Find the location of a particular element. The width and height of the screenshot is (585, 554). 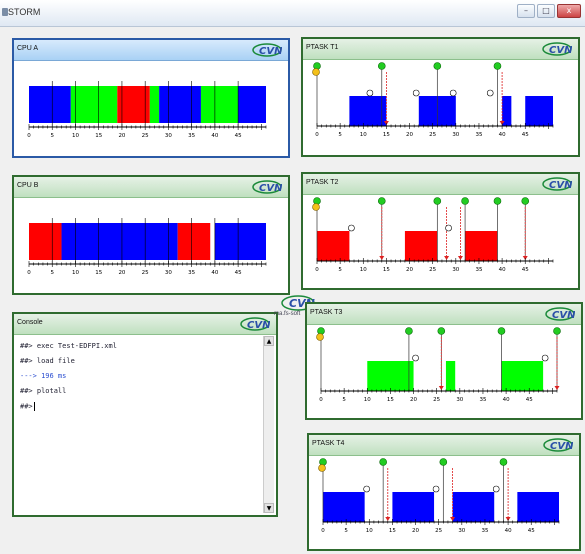

console-scrollbar: ▲ ▼ is located at coordinates (268, 424).